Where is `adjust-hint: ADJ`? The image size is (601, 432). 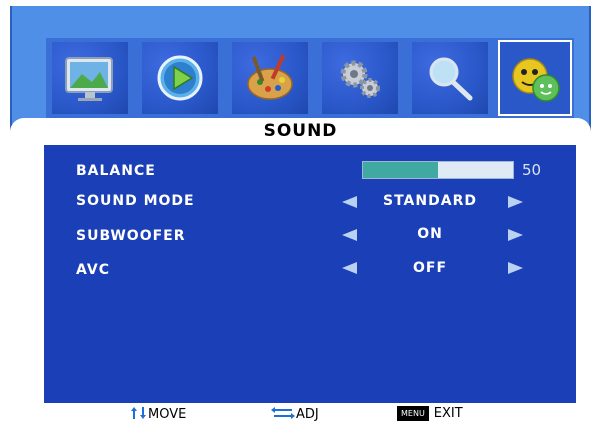
adjust-hint: ADJ is located at coordinates (294, 414).